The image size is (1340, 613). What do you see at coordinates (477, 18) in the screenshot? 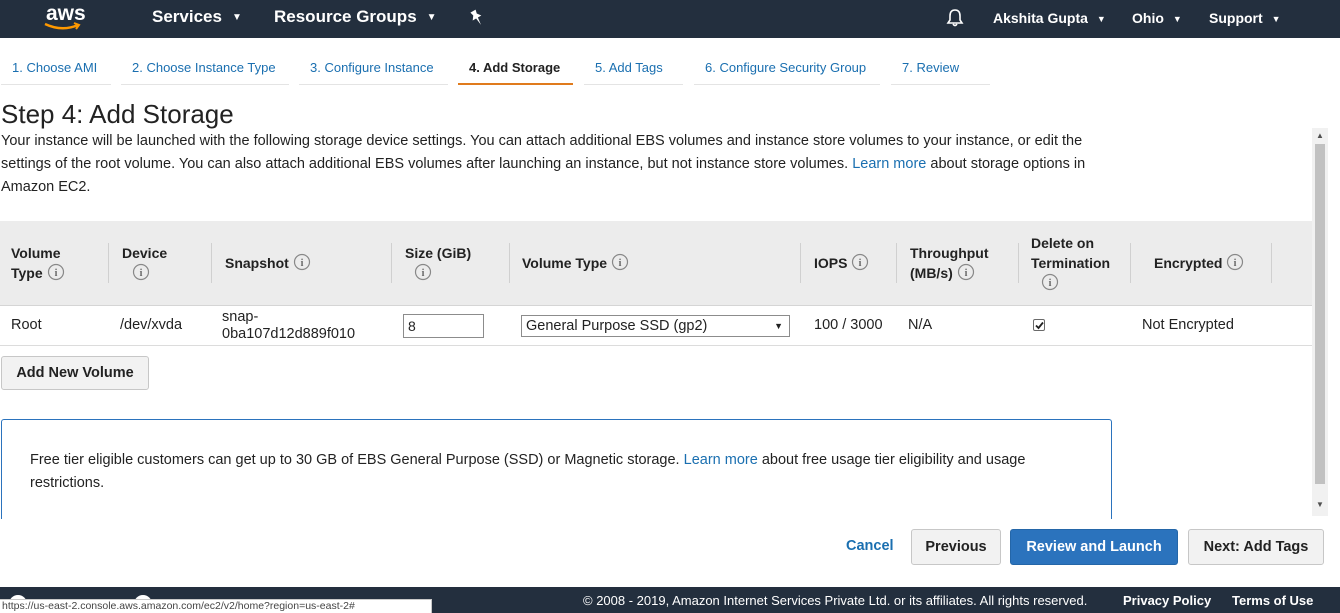
I see `pin-icon` at bounding box center [477, 18].